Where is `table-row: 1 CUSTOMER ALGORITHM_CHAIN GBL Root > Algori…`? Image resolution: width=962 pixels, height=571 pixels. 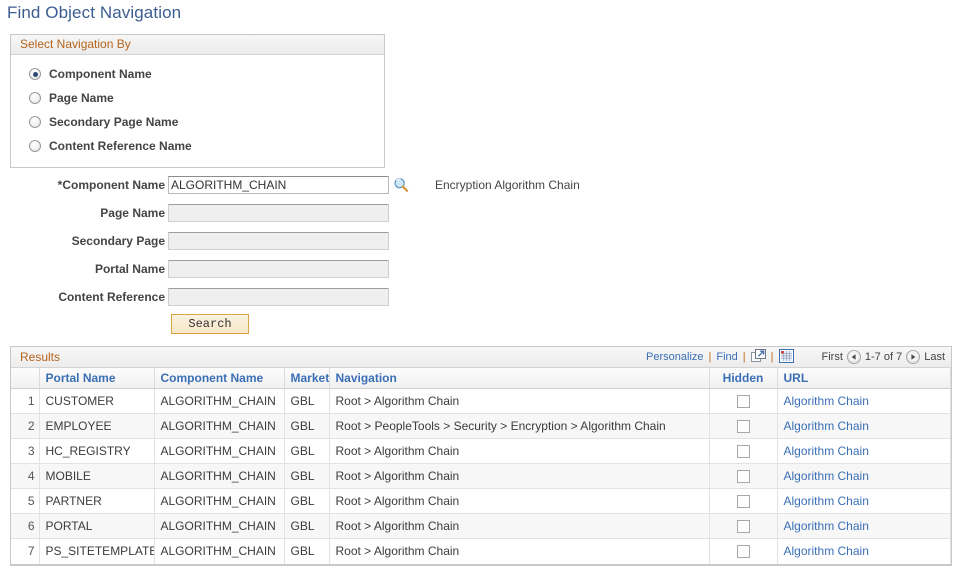 table-row: 1 CUSTOMER ALGORITHM_CHAIN GBL Root > Algori… is located at coordinates (481, 401).